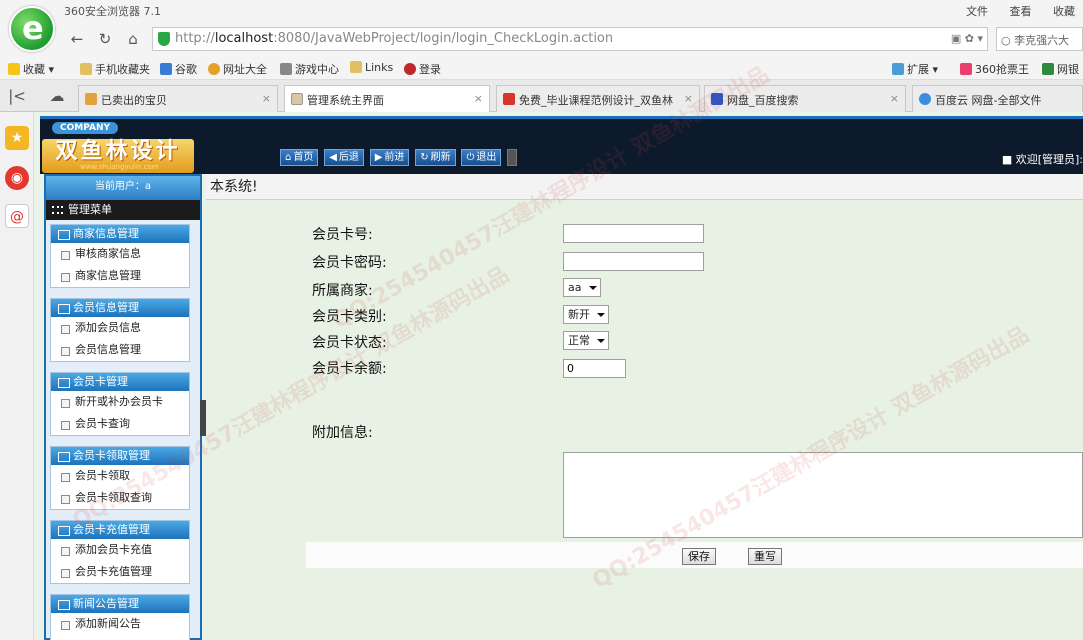  I want to click on globe-icon, so click(214, 69).